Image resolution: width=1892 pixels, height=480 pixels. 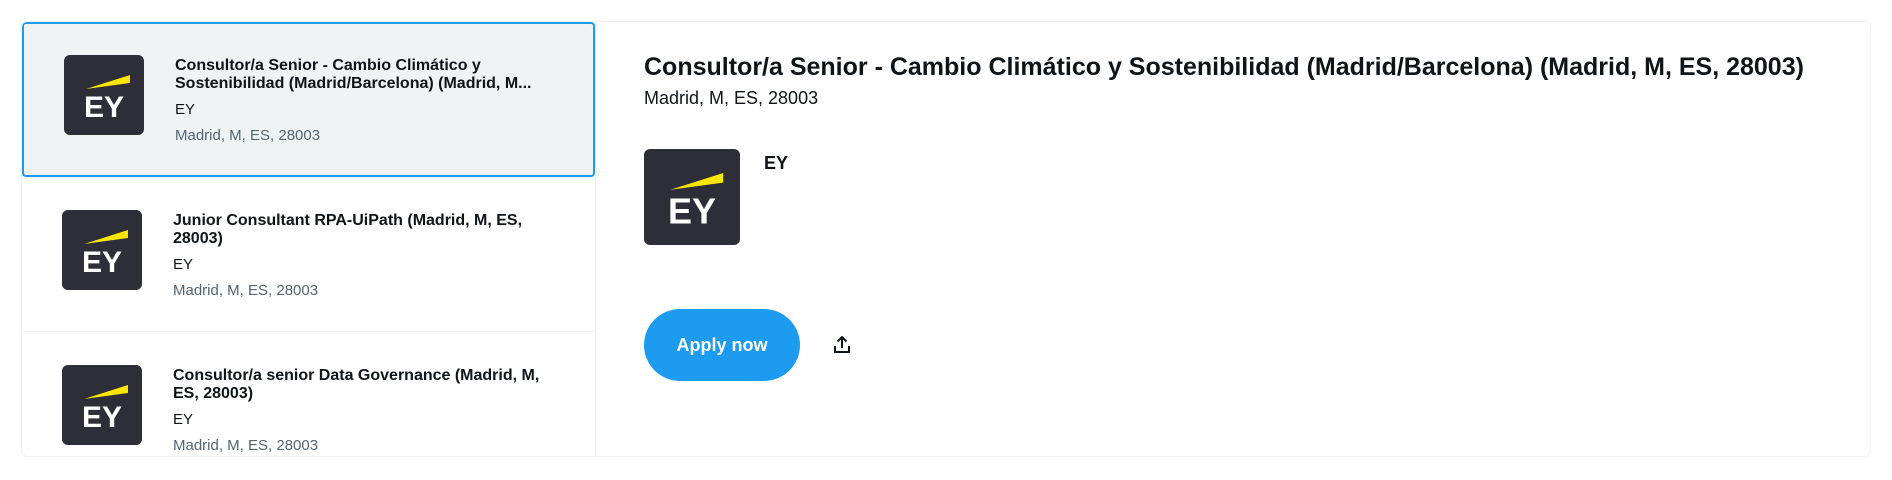 I want to click on share-button, so click(x=842, y=345).